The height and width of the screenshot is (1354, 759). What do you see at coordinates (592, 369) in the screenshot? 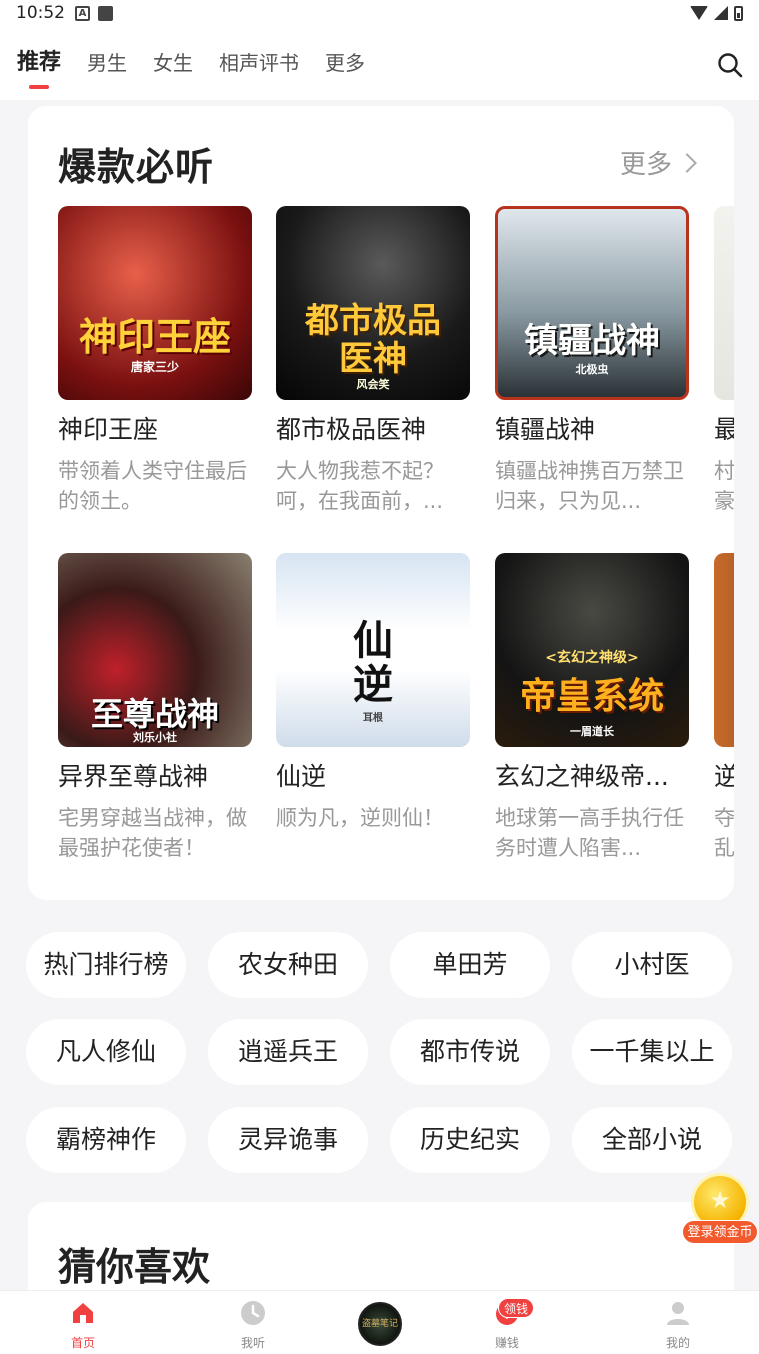
I see `cover-author: 北极虫` at bounding box center [592, 369].